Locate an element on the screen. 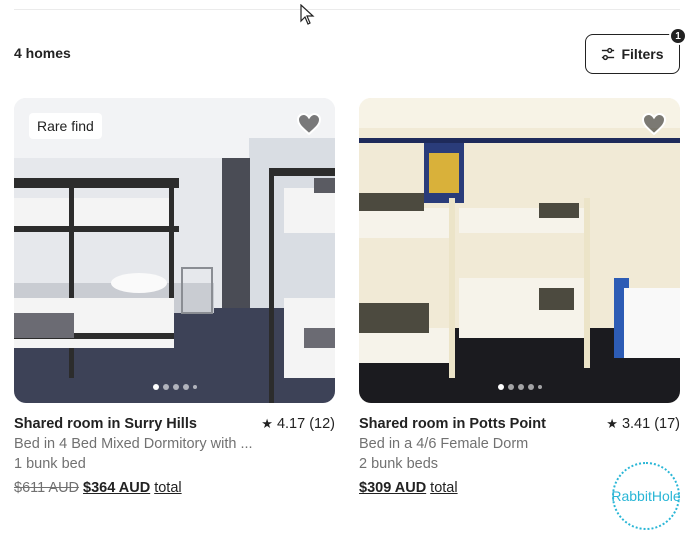  discounted-price: $364 AUD is located at coordinates (117, 488).